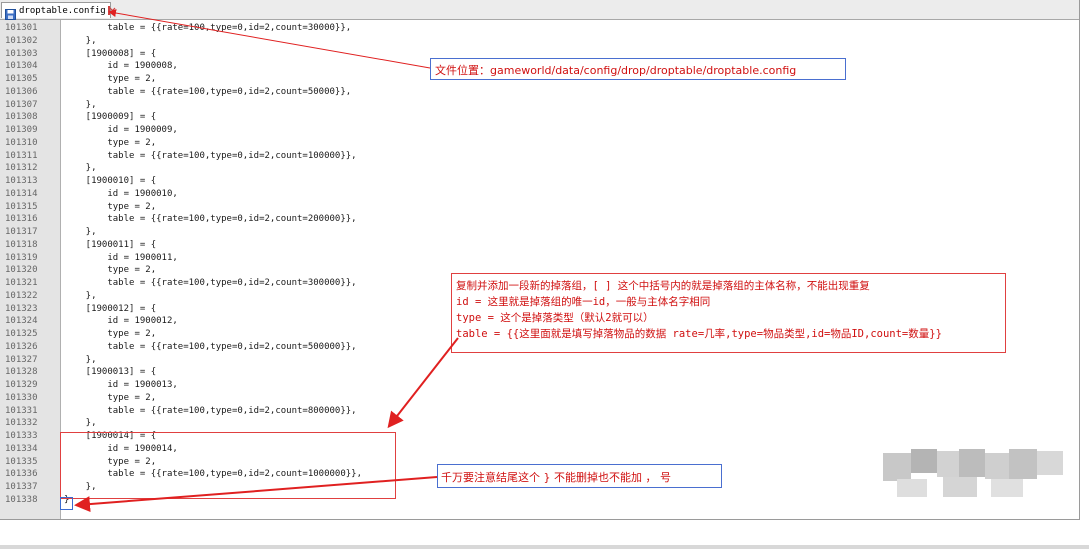 The width and height of the screenshot is (1089, 549). I want to click on line-number: 101323, so click(21, 308).